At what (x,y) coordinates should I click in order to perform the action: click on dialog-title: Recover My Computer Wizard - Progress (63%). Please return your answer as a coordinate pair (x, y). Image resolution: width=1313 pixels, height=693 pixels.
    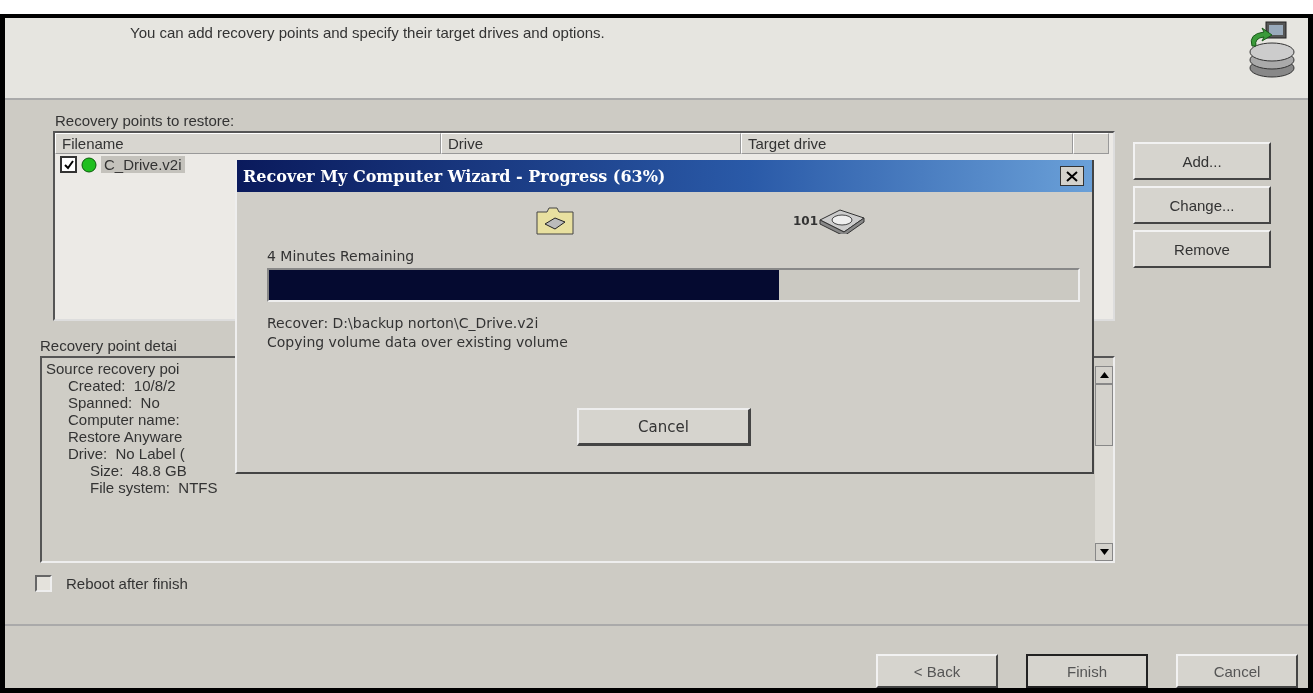
    Looking at the image, I should click on (454, 176).